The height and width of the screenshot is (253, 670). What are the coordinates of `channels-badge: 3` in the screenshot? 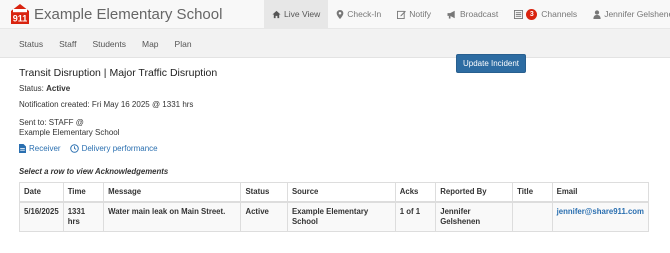 It's located at (532, 14).